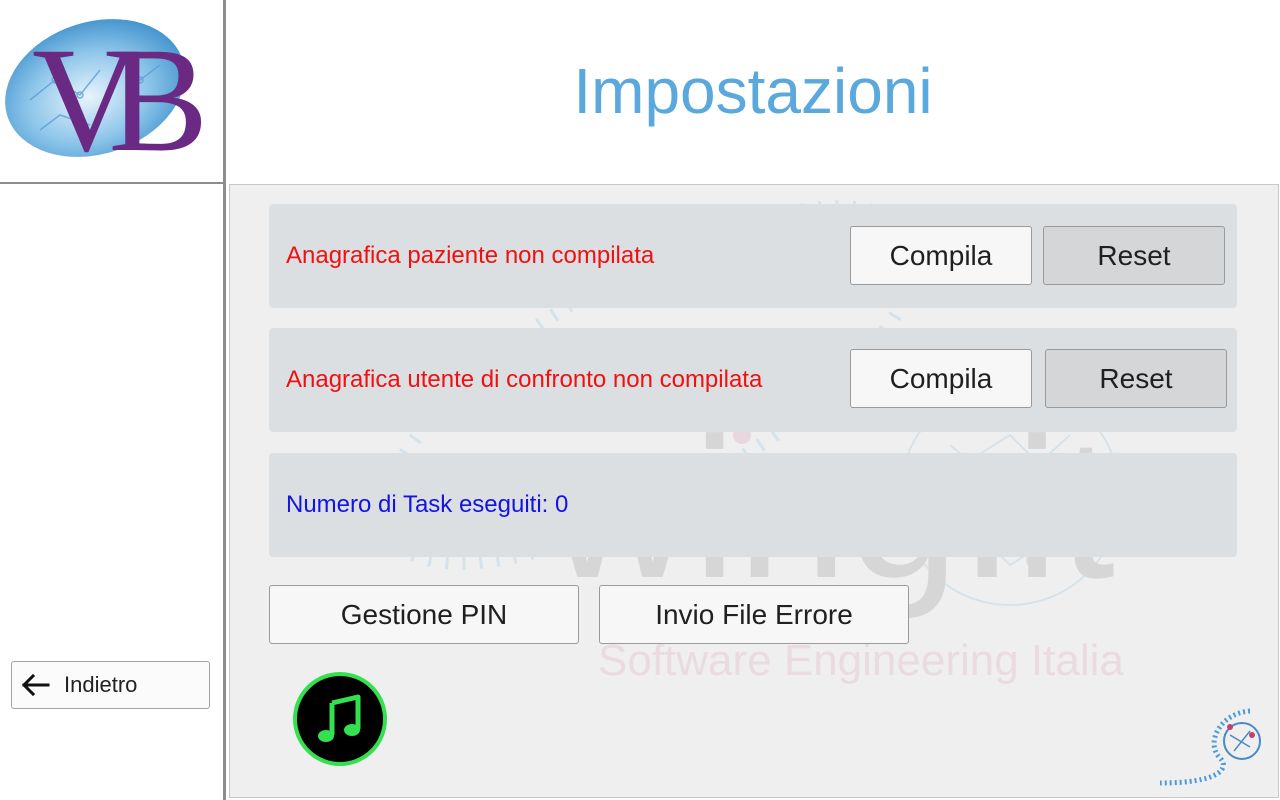  What do you see at coordinates (1134, 255) in the screenshot?
I see `reset-patient-button: Reset` at bounding box center [1134, 255].